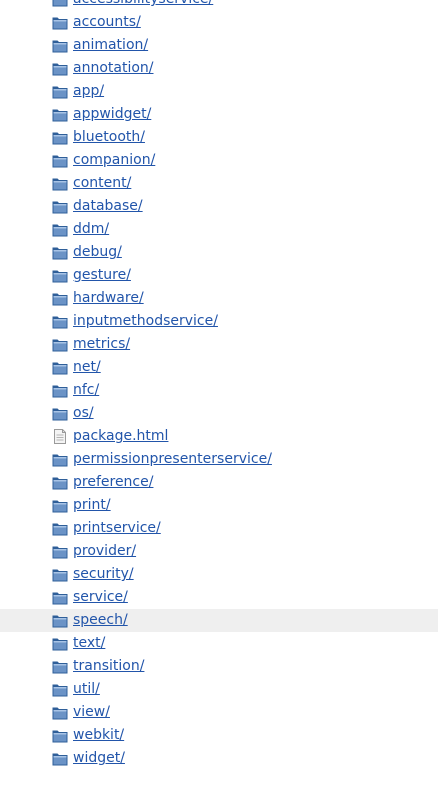 The width and height of the screenshot is (438, 788). Describe the element at coordinates (219, 45) in the screenshot. I see `list-item: animation/` at that location.